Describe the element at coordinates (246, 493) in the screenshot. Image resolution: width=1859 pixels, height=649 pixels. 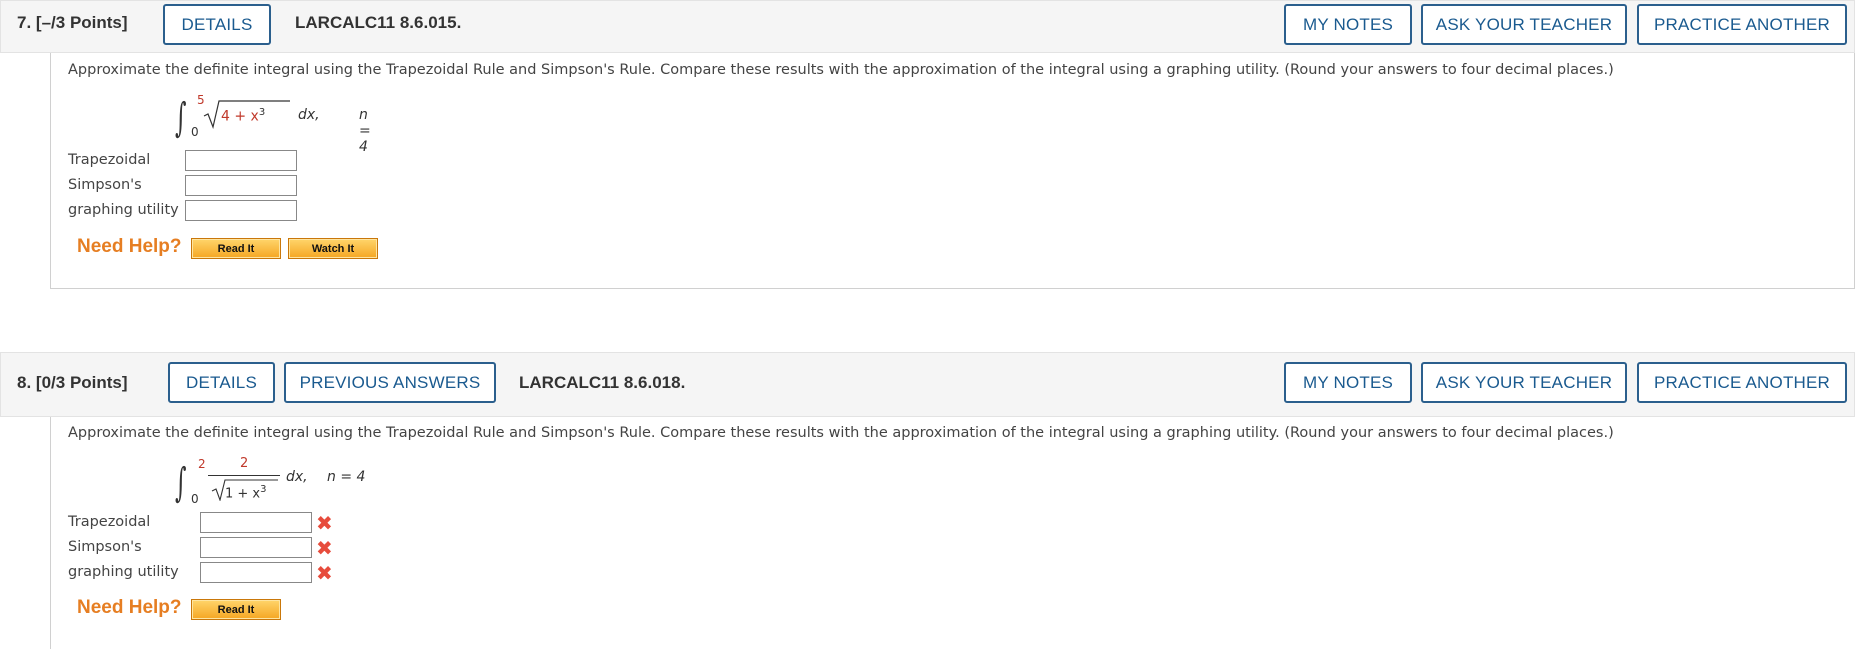
I see `radicand: 1 + x3` at that location.